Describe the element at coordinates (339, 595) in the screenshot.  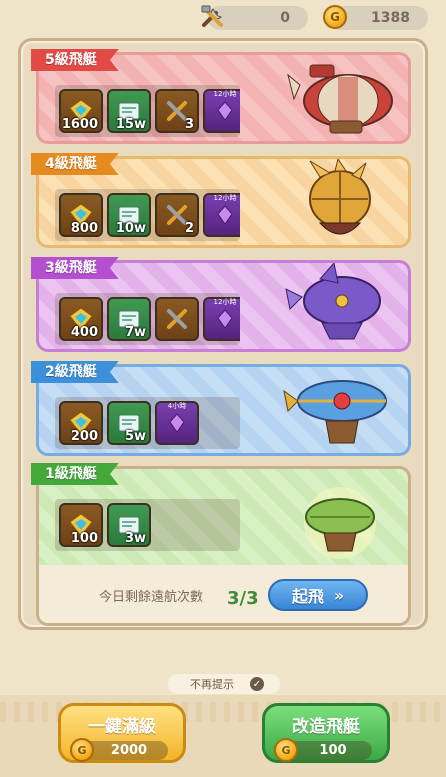
I see `double-chevron-right-icon: »` at that location.